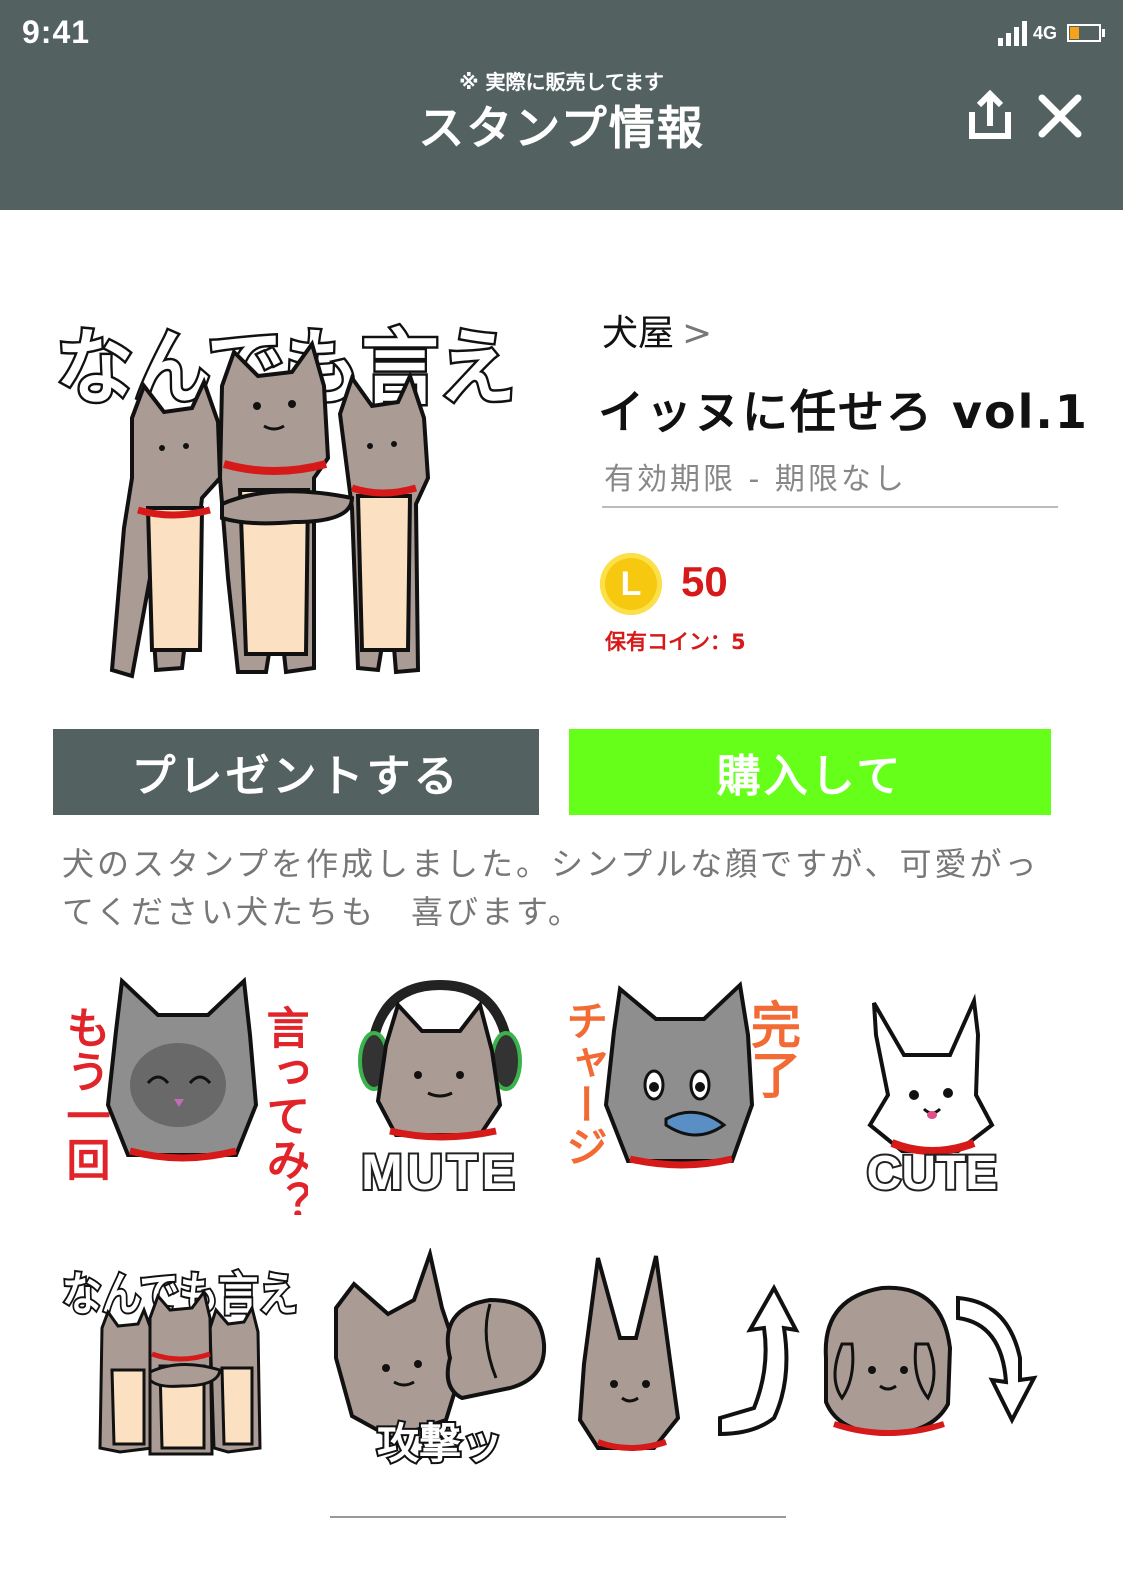 This screenshot has height=1588, width=1123. I want to click on network-type: 4G, so click(1044, 32).